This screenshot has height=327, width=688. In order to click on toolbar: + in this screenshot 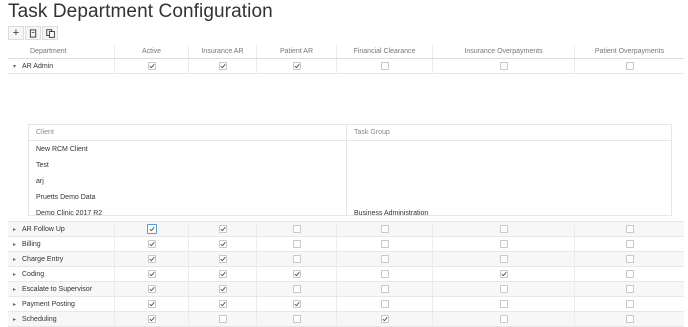, I will do `click(33, 33)`.